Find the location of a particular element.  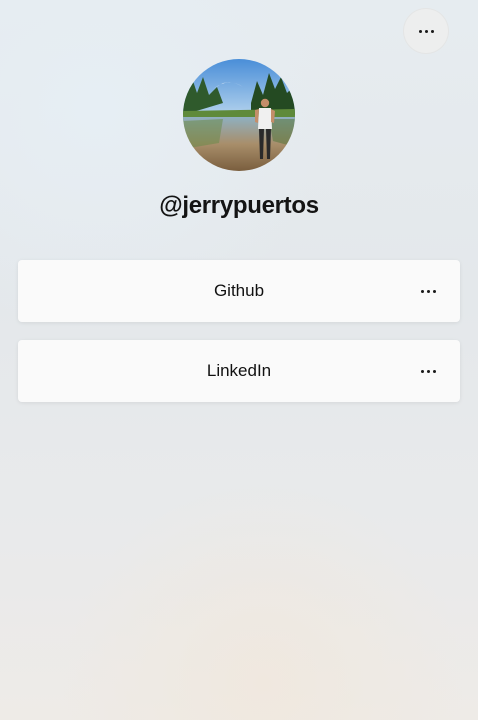

link-button-github: Github is located at coordinates (239, 291).